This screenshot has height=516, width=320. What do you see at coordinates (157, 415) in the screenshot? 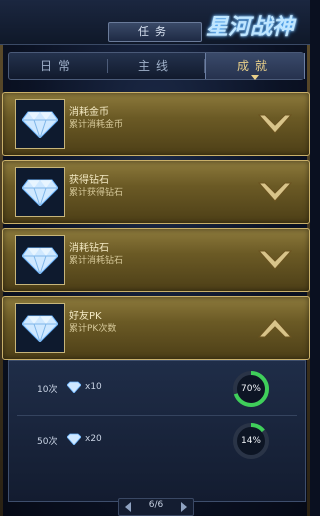
I see `row-divider` at bounding box center [157, 415].